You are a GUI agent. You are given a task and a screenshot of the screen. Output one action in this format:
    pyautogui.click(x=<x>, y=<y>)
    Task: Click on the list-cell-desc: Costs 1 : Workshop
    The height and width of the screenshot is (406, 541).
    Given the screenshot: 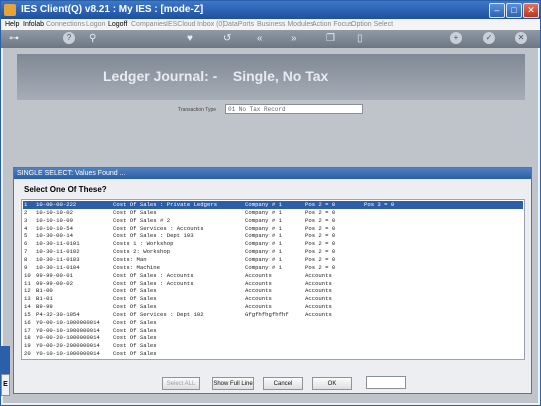 What is the action you would take?
    pyautogui.click(x=143, y=244)
    